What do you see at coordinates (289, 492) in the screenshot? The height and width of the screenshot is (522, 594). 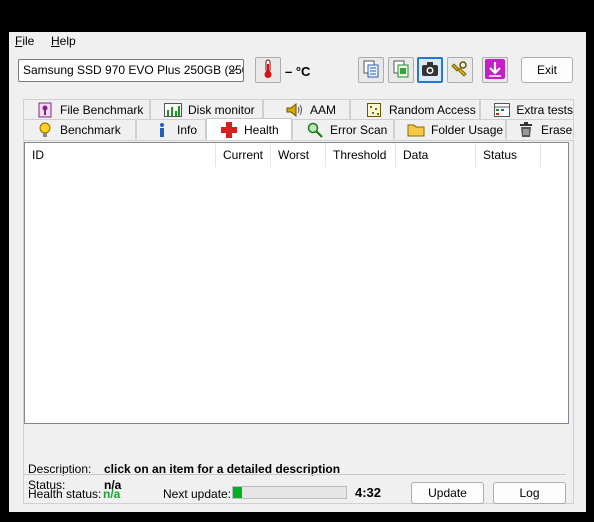 I see `next-update-progress` at bounding box center [289, 492].